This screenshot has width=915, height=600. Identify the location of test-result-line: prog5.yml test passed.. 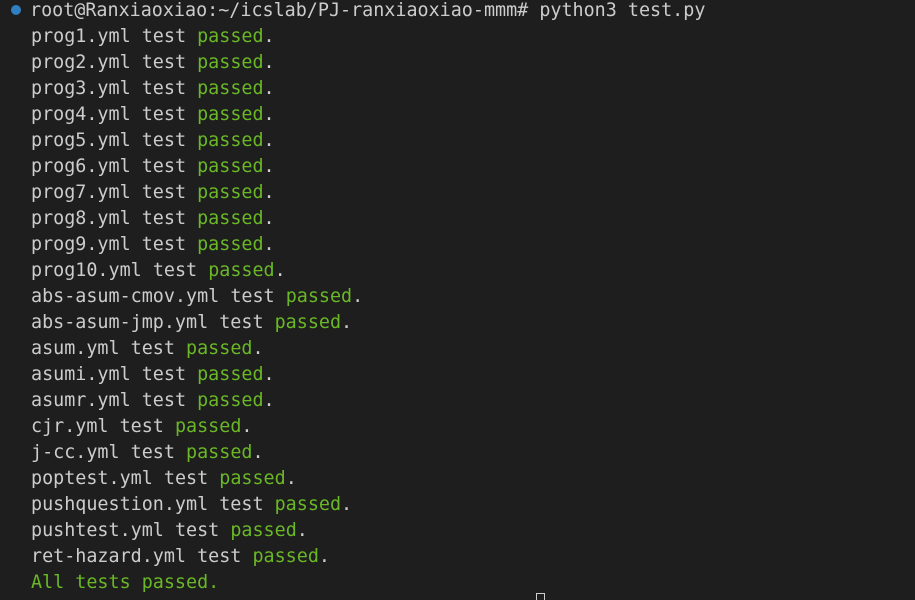
(153, 141).